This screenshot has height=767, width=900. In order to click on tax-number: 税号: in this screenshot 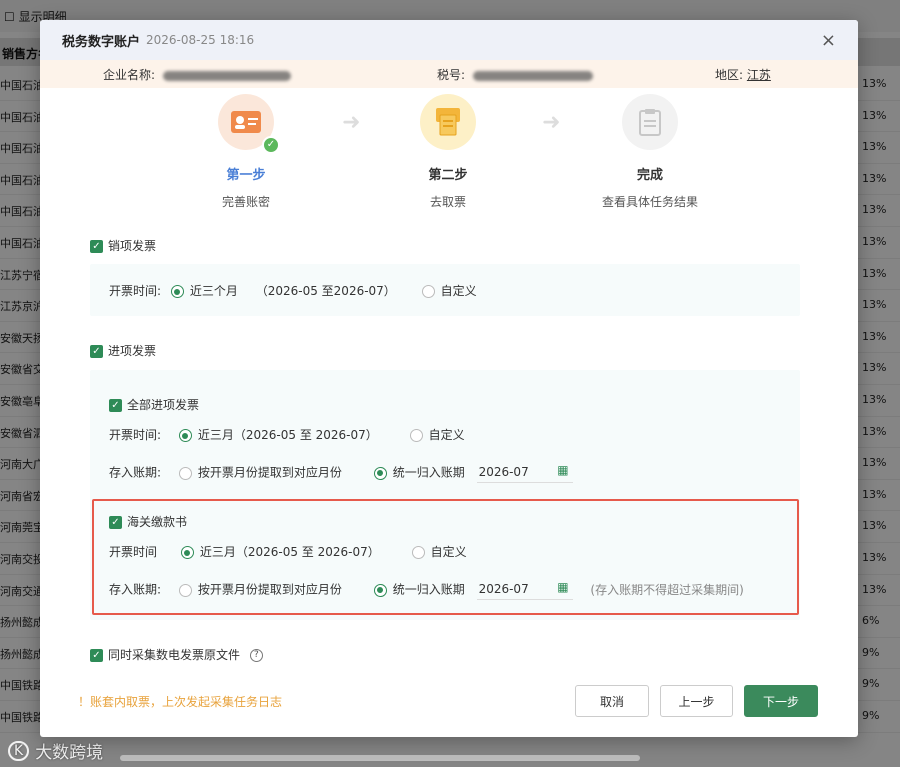, I will do `click(515, 74)`.